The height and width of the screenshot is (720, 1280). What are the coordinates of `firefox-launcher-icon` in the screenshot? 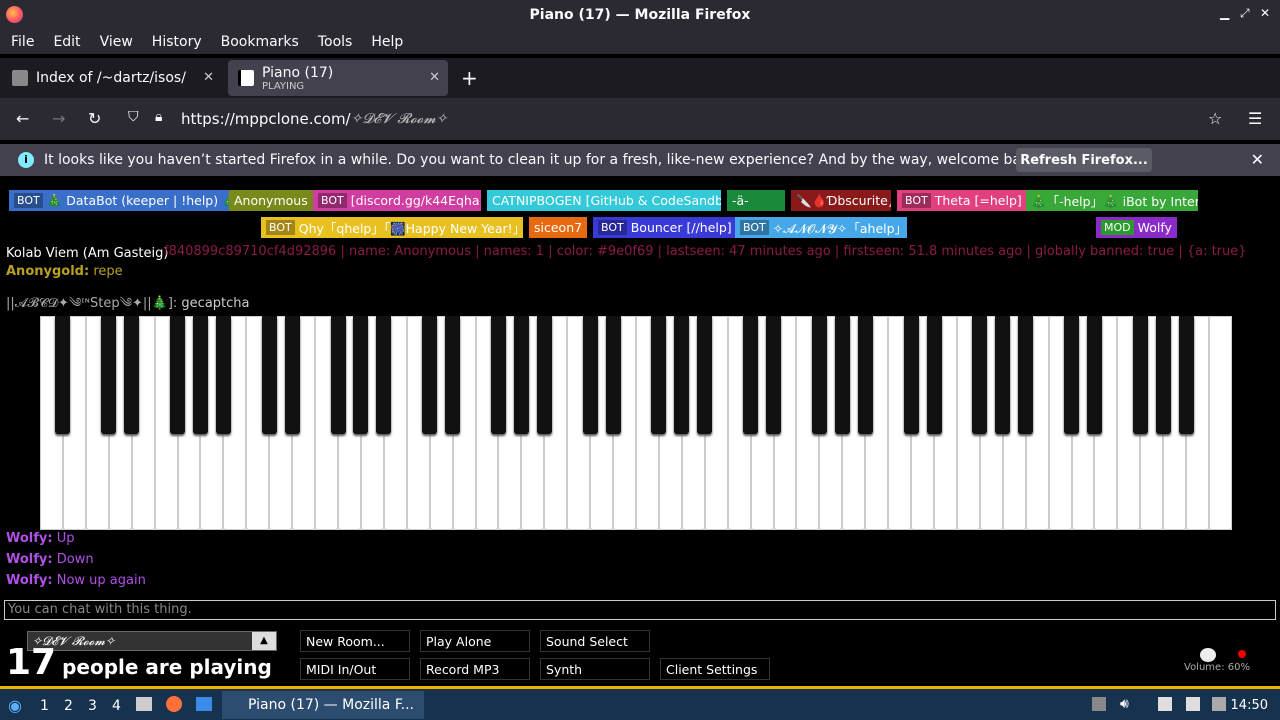 It's located at (174, 704).